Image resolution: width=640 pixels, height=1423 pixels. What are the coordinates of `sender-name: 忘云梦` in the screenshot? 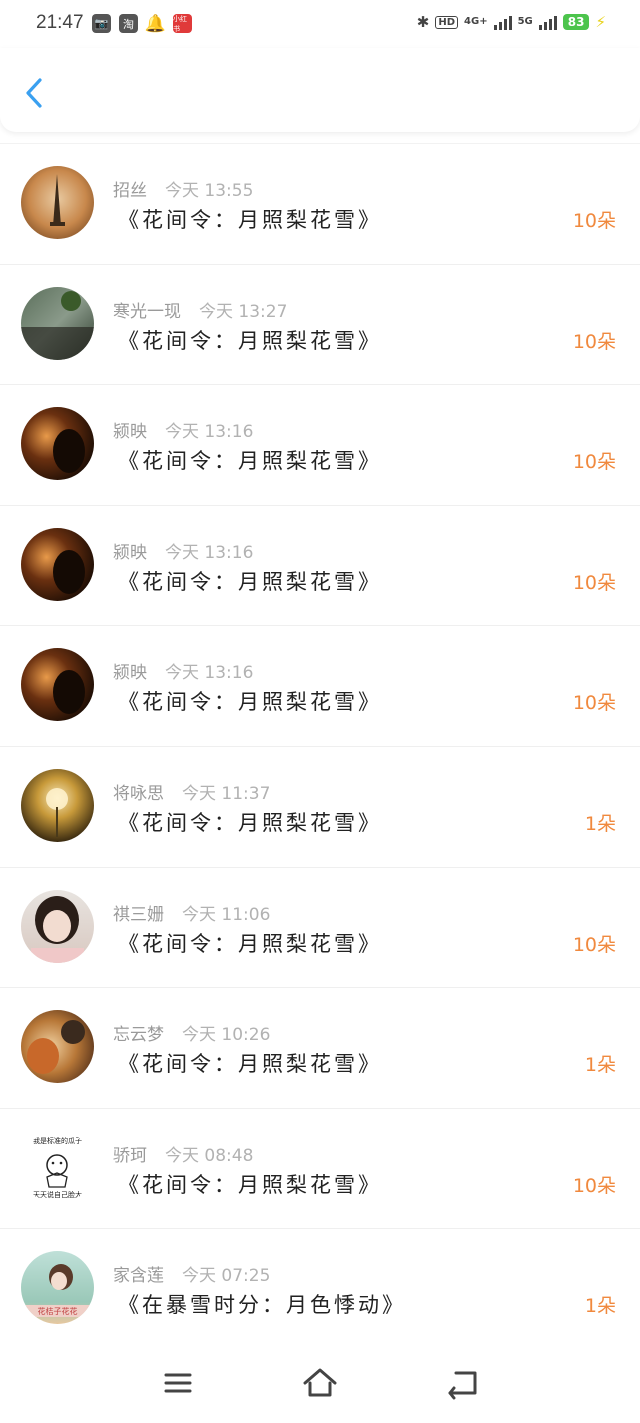 It's located at (138, 1035).